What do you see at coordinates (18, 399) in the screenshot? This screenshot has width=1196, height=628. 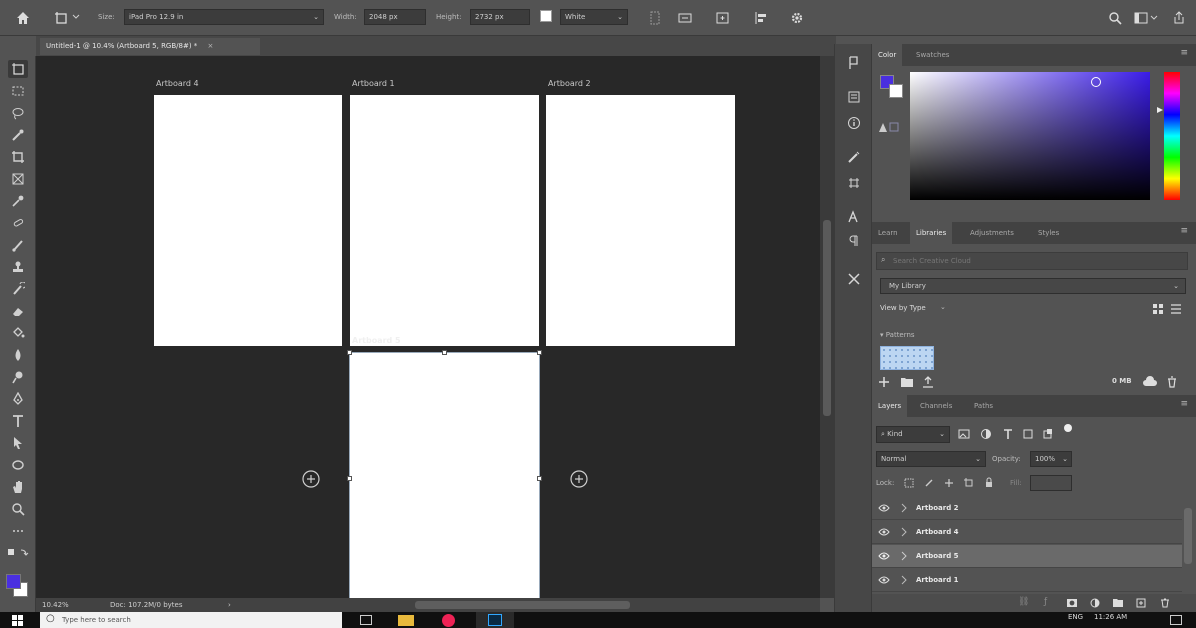 I see `pen-tool-icon` at bounding box center [18, 399].